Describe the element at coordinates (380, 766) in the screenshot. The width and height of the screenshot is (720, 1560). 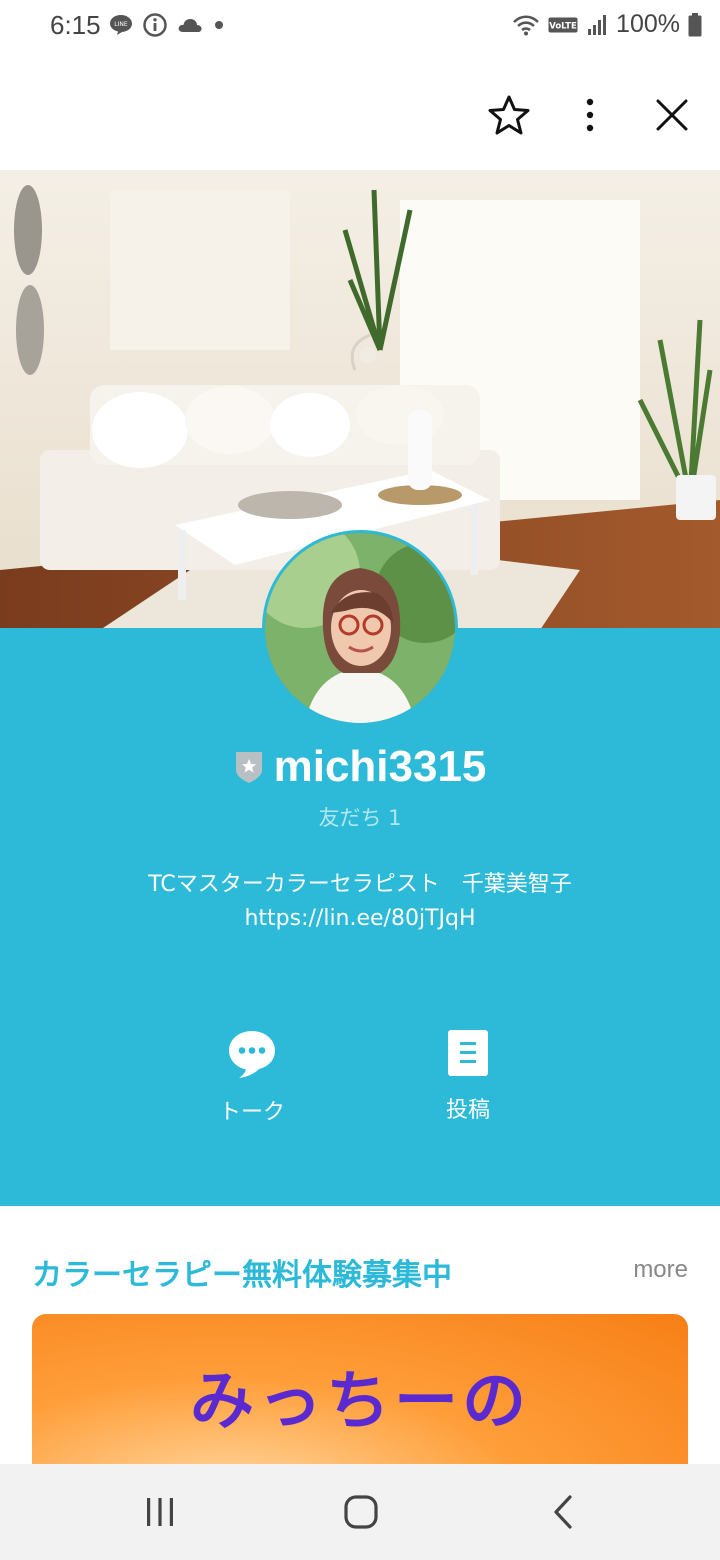
I see `profile-name: michi3315` at that location.